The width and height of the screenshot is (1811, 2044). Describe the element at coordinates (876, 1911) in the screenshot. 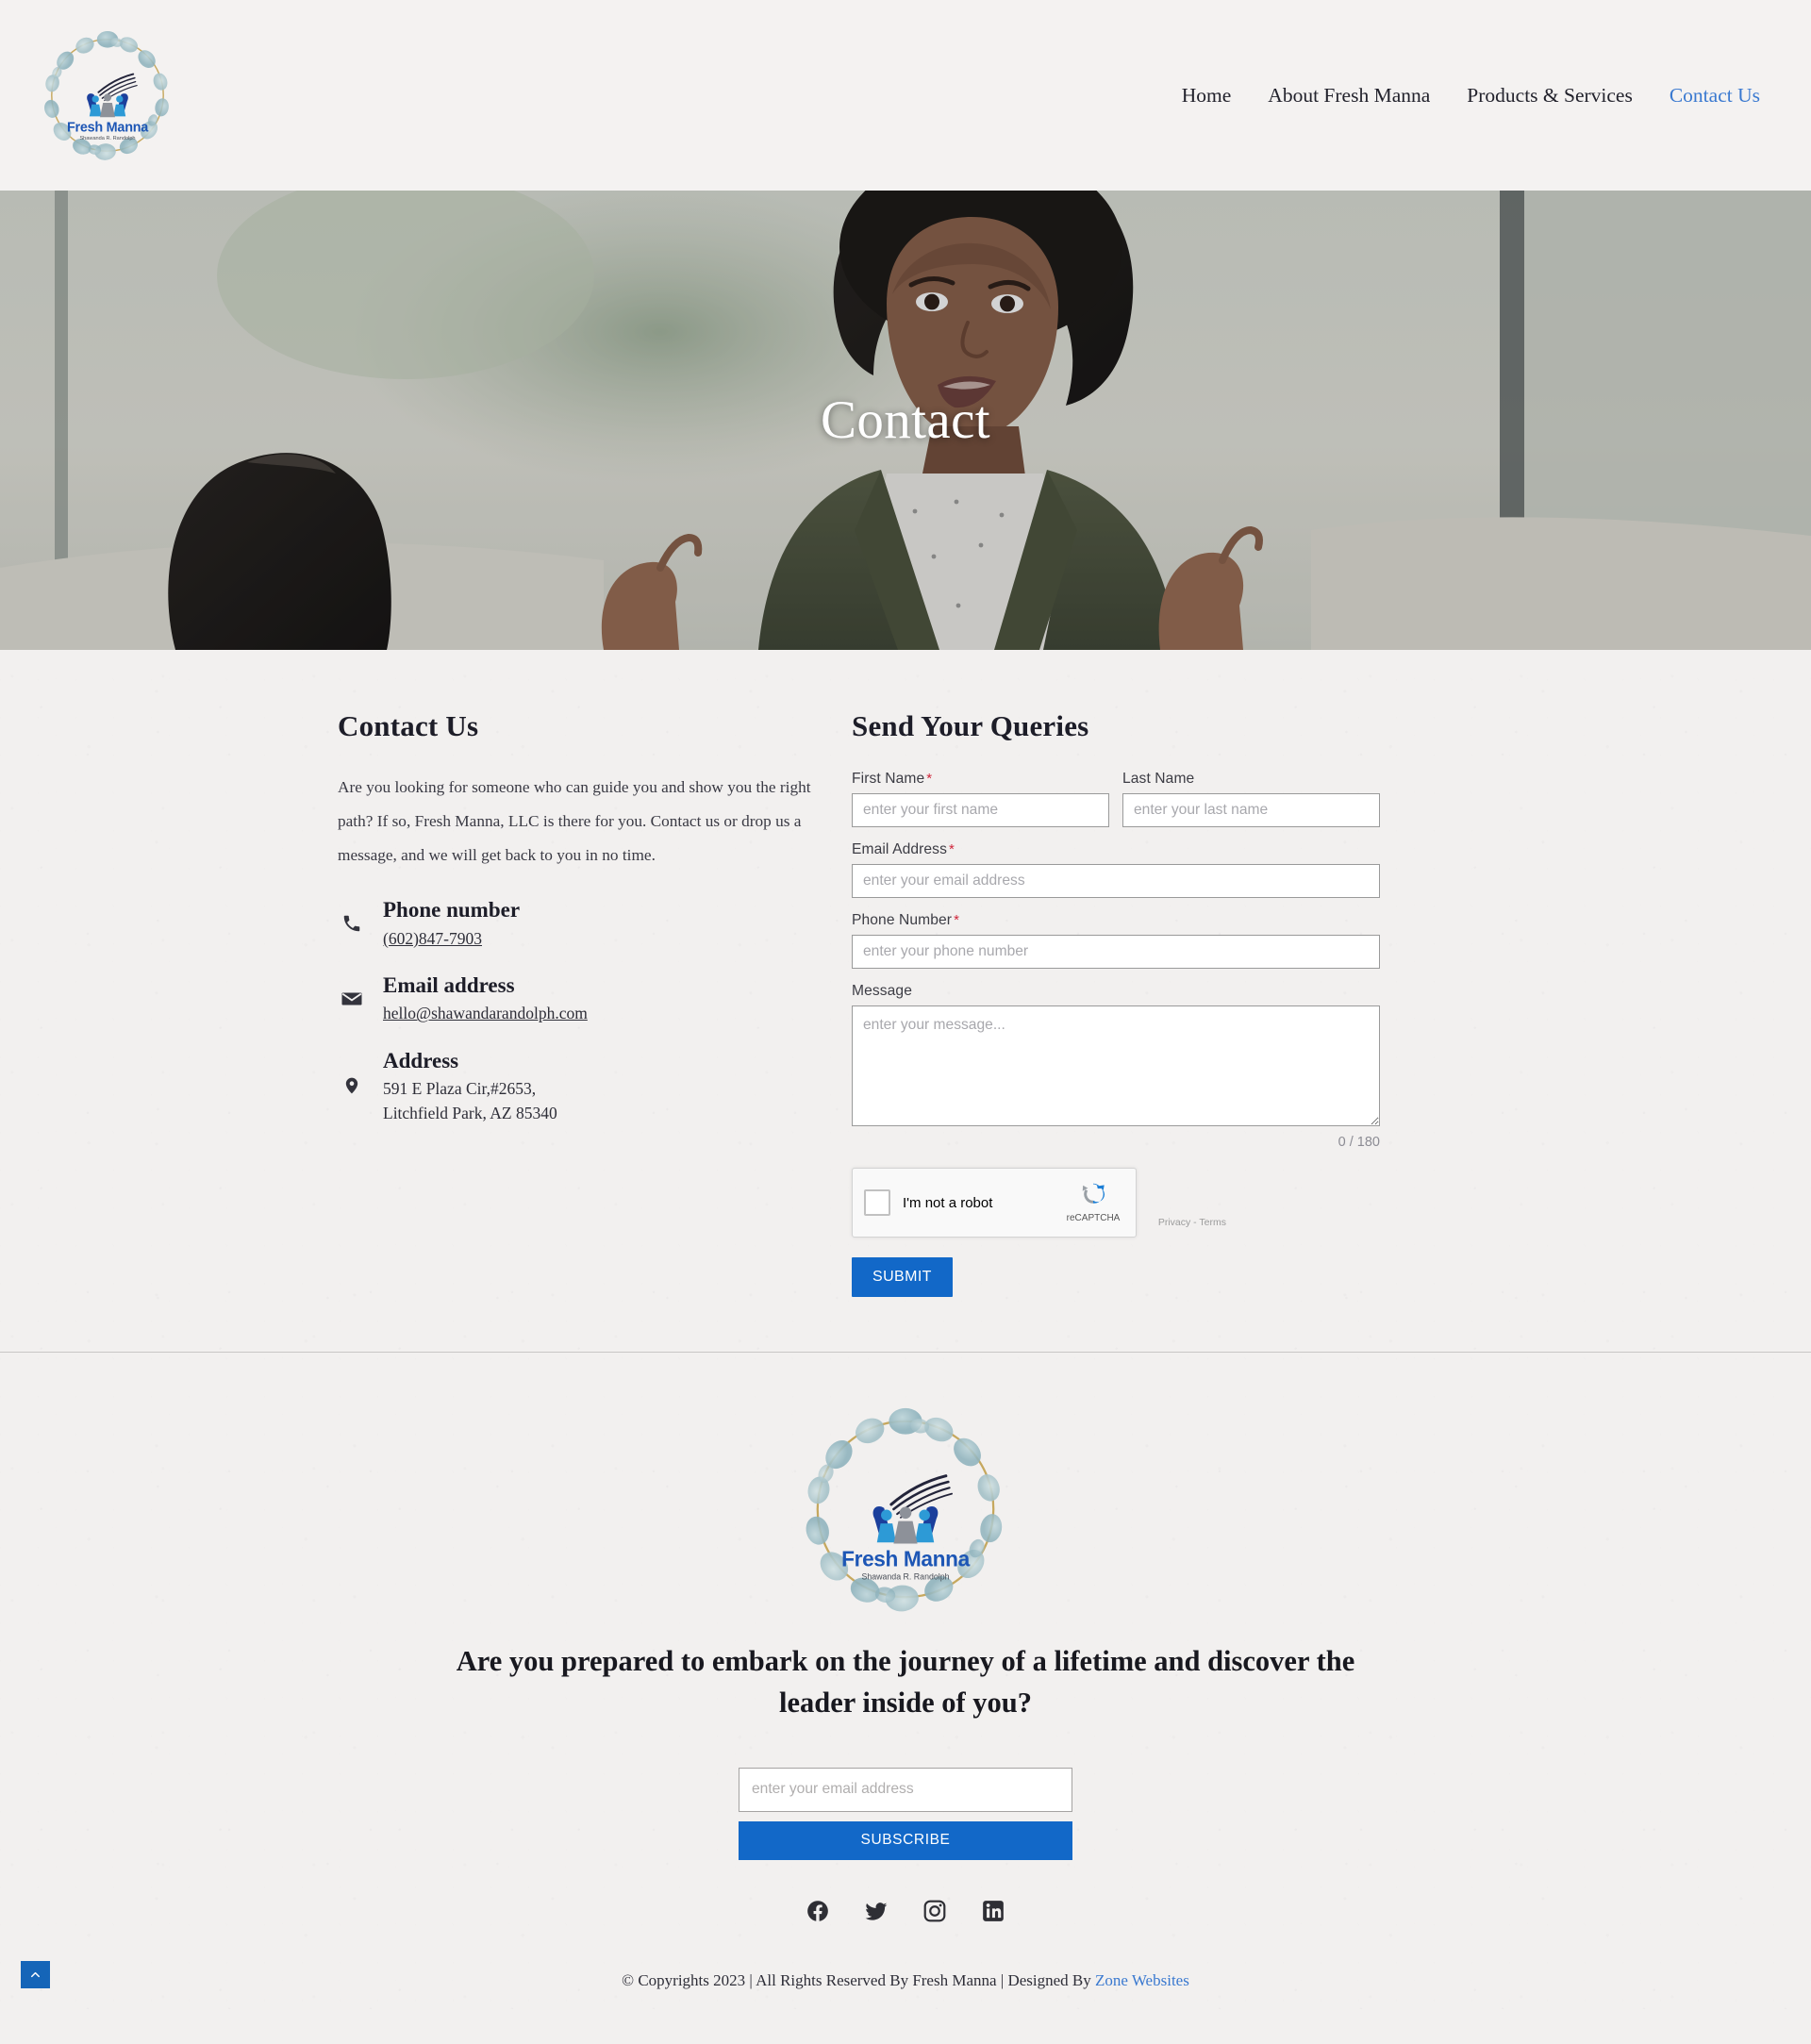

I see `twitter-icon` at that location.